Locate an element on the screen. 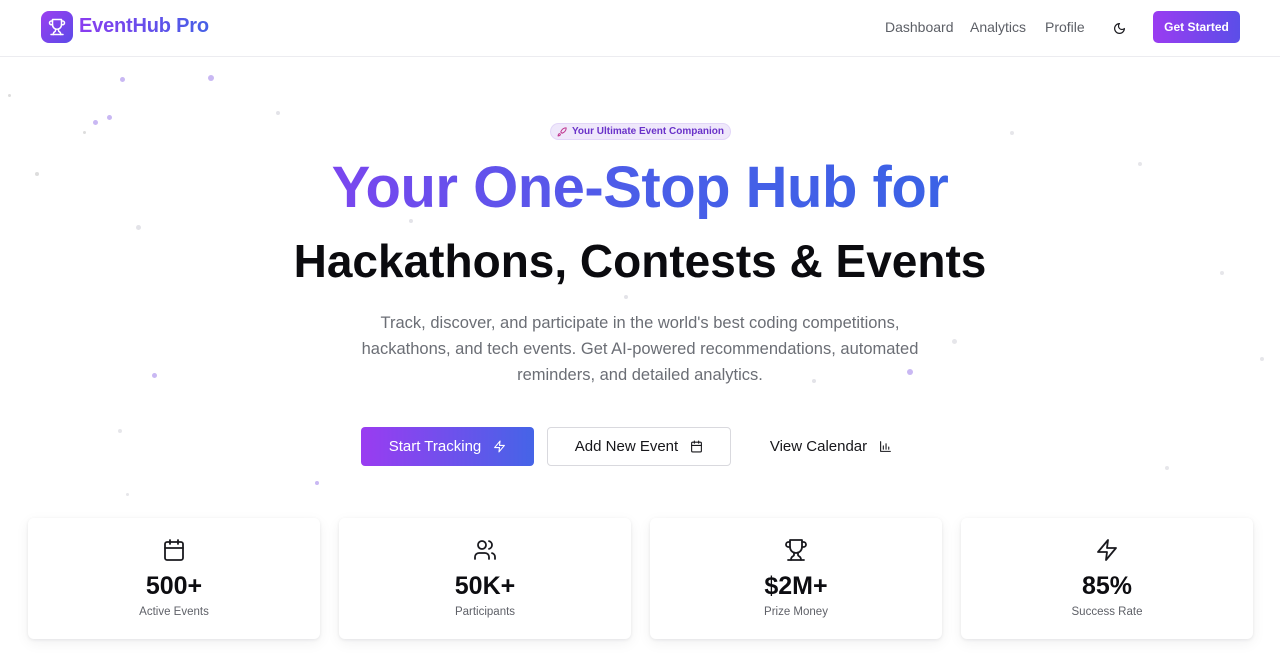 This screenshot has height=672, width=1280. view-calendar-button: View Calendar is located at coordinates (831, 446).